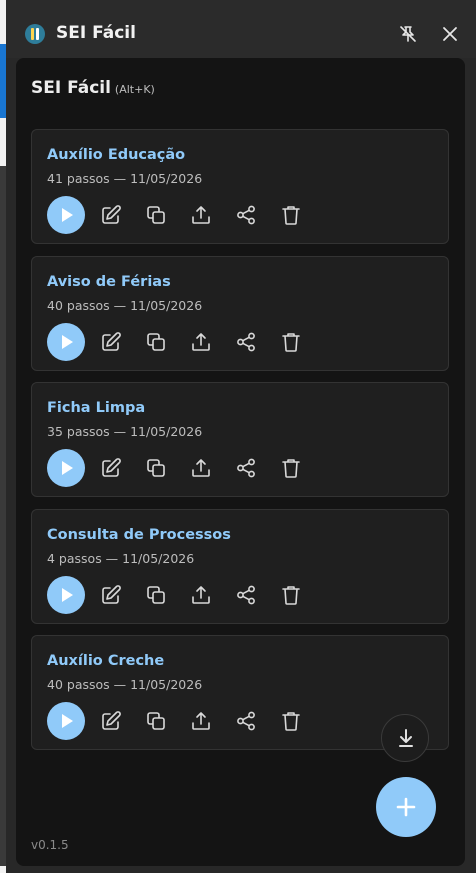 The width and height of the screenshot is (476, 873). I want to click on add-button, so click(406, 807).